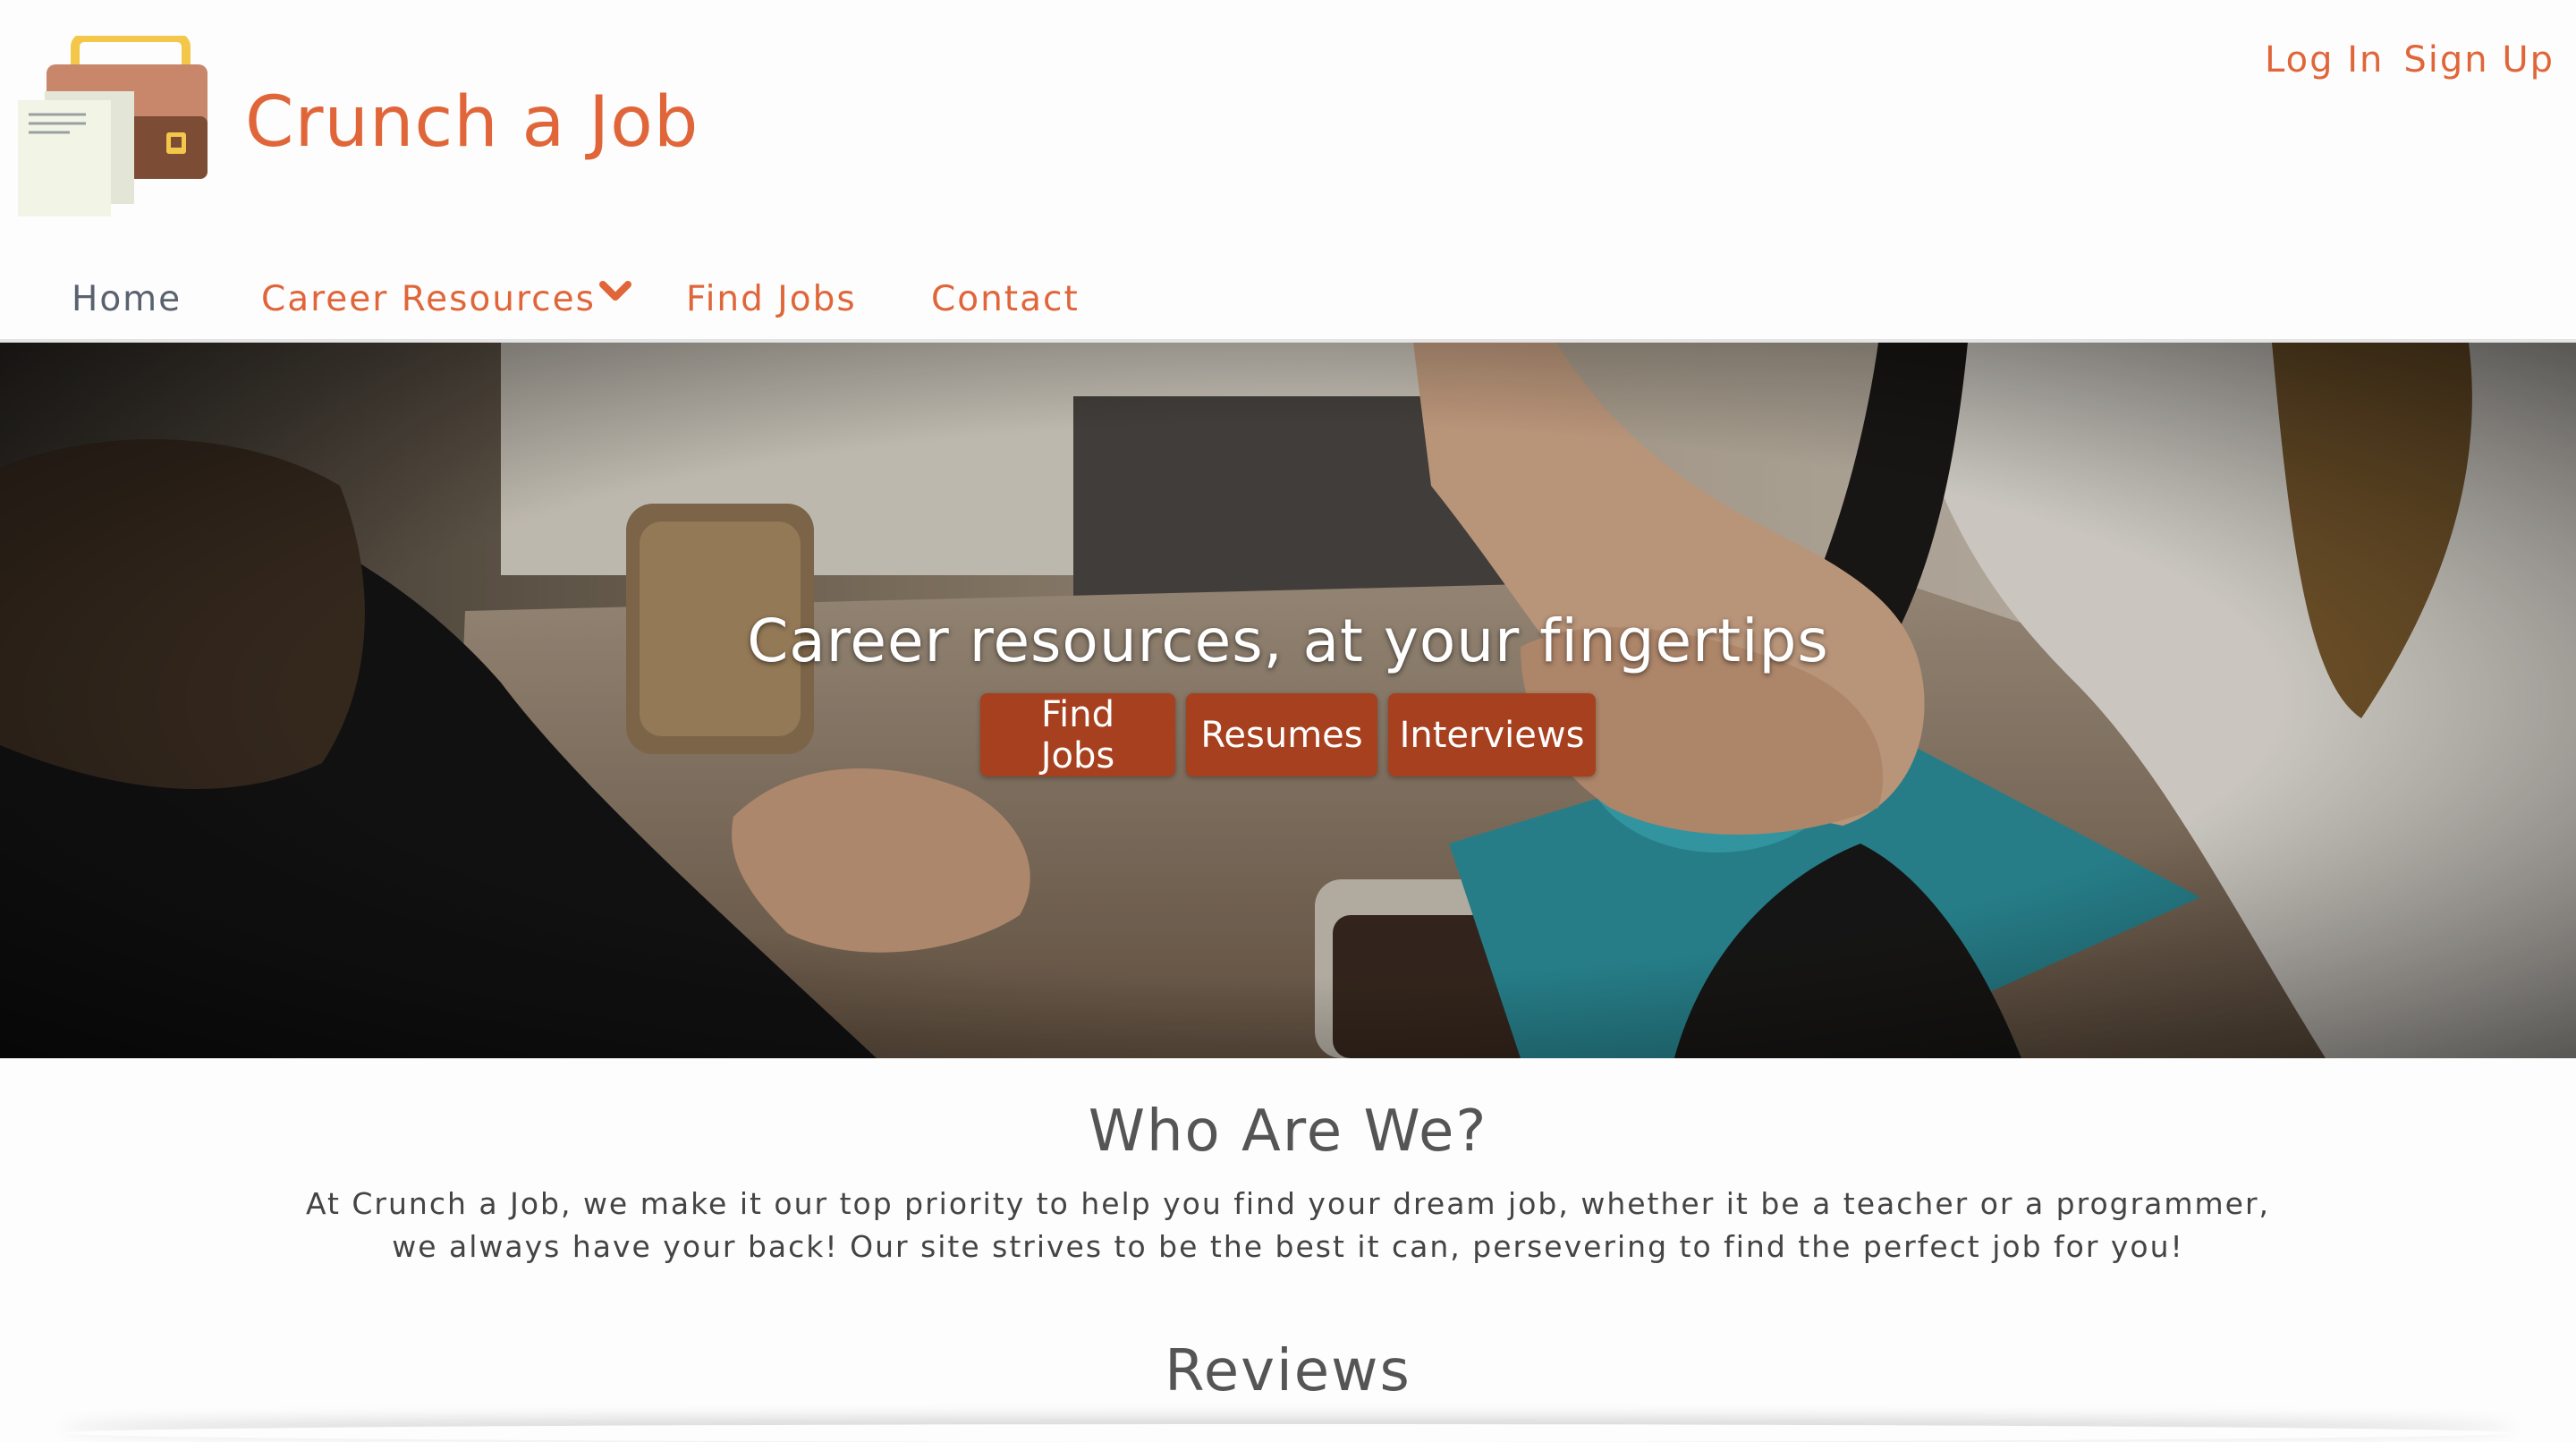 This screenshot has height=1442, width=2576. What do you see at coordinates (1288, 640) in the screenshot?
I see `hero-title: Career resources, at your fingertips` at bounding box center [1288, 640].